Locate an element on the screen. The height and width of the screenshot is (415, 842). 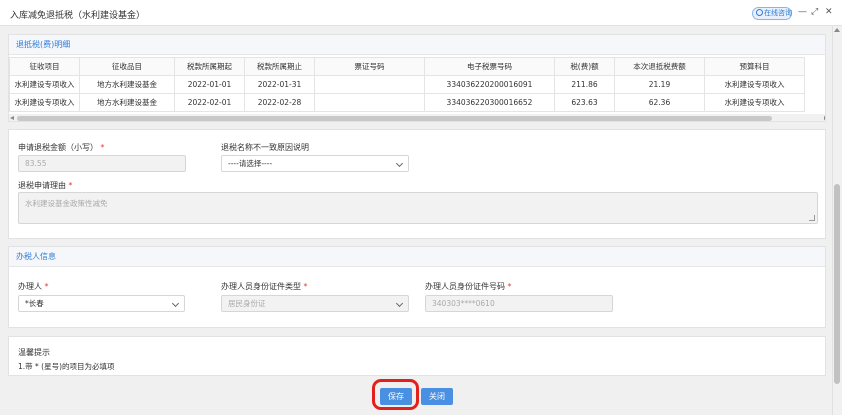
id-number-label: 办理人员身份证件号码 * is located at coordinates (468, 286).